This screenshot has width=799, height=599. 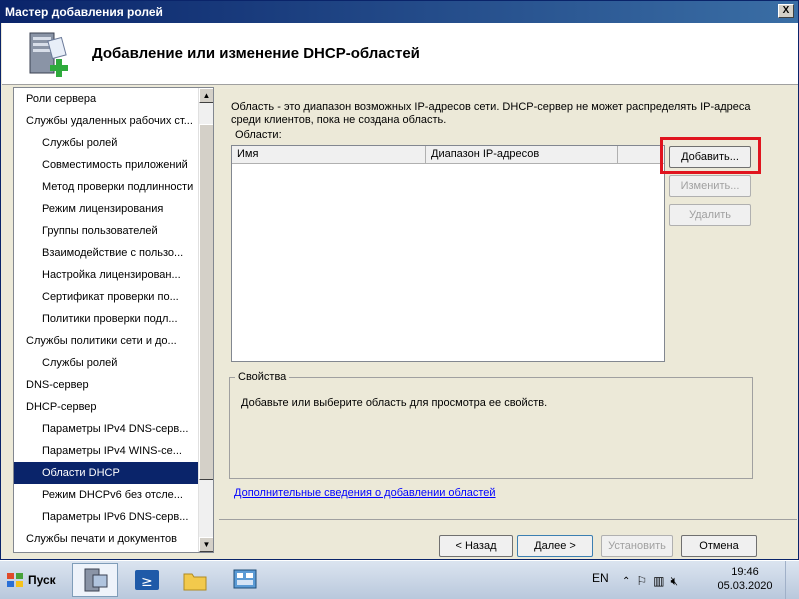 I want to click on delete-button: Удалить, so click(x=710, y=215).